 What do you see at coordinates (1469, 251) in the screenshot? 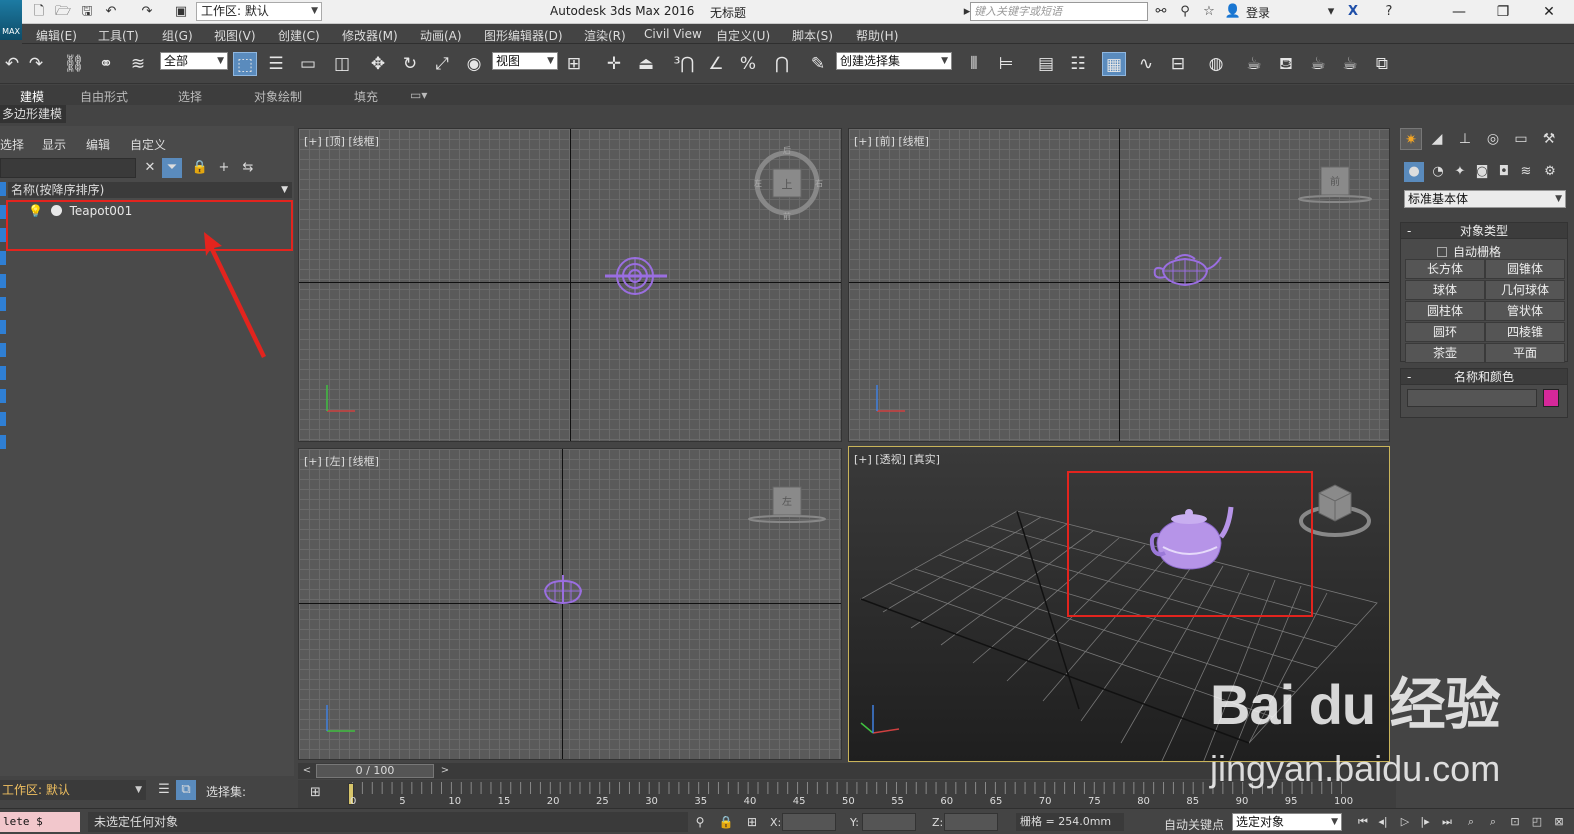
I see `autogrid-checkbox: 自动栅格` at bounding box center [1469, 251].